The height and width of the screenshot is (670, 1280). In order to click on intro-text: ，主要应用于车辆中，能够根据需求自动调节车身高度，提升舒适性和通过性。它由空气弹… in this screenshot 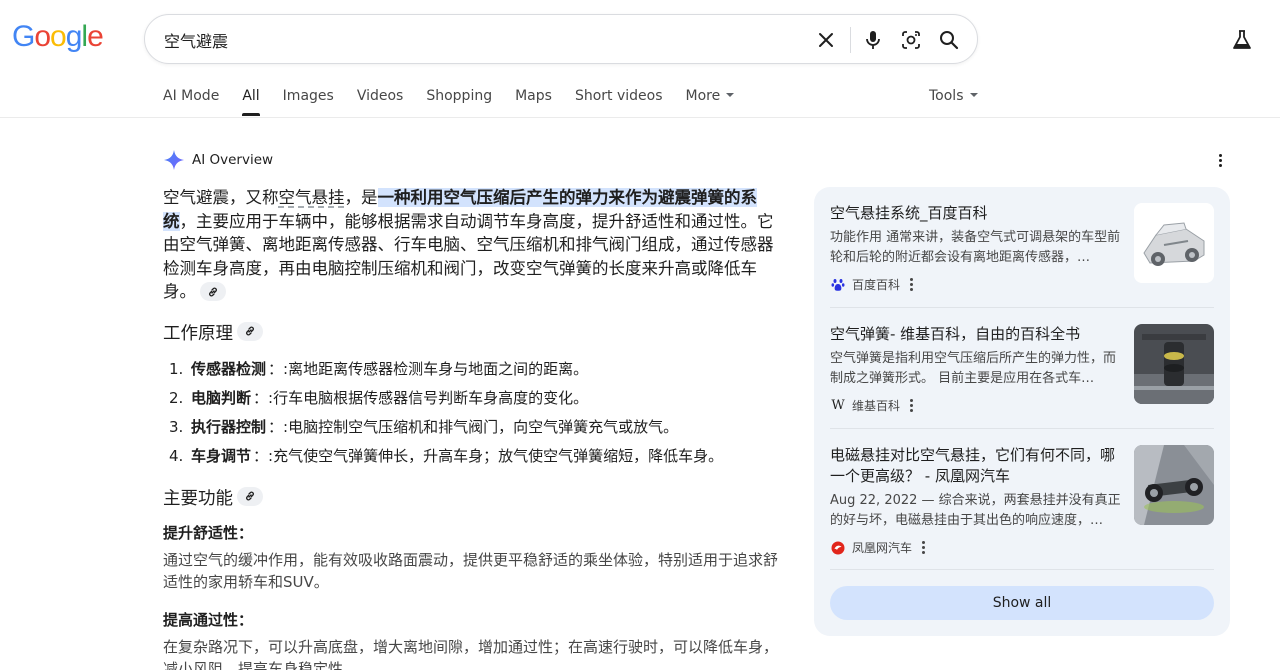, I will do `click(468, 256)`.